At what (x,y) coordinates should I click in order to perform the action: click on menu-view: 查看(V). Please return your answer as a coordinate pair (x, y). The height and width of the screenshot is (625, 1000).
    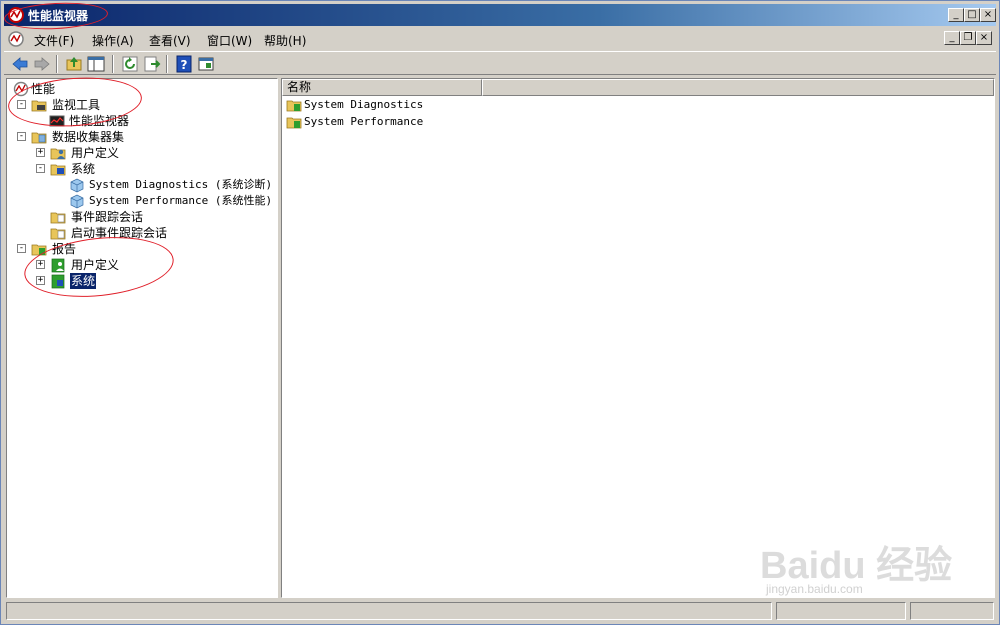
    Looking at the image, I should click on (170, 40).